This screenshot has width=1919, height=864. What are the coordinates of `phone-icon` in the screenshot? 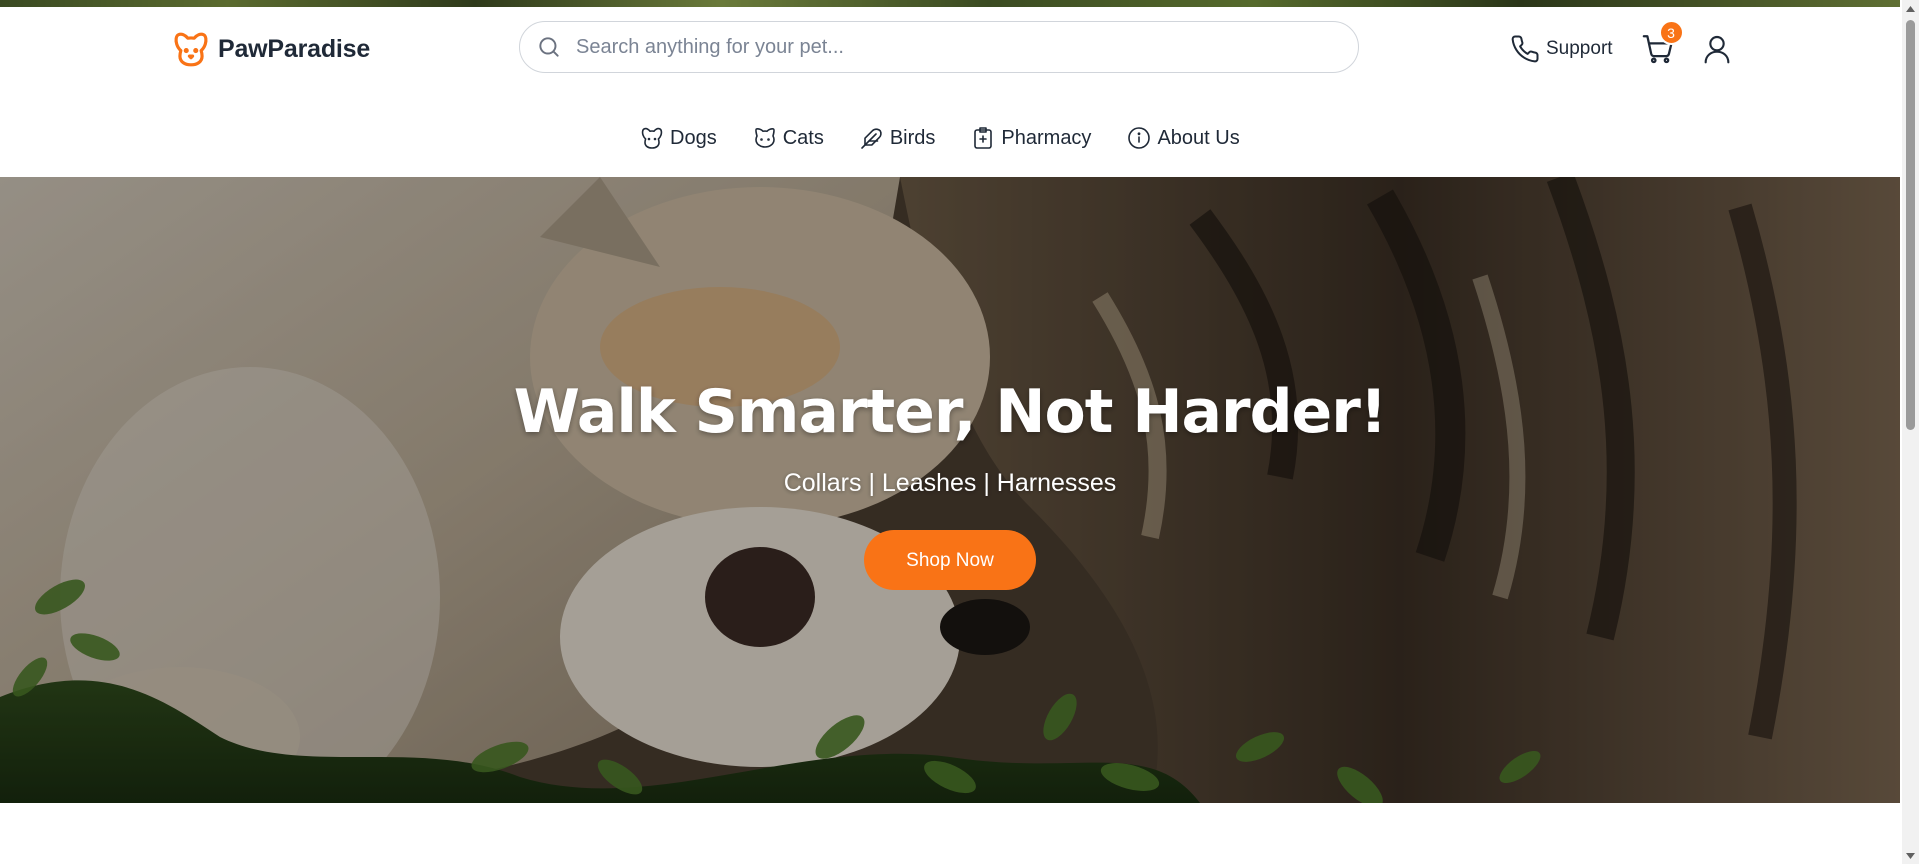 It's located at (1525, 49).